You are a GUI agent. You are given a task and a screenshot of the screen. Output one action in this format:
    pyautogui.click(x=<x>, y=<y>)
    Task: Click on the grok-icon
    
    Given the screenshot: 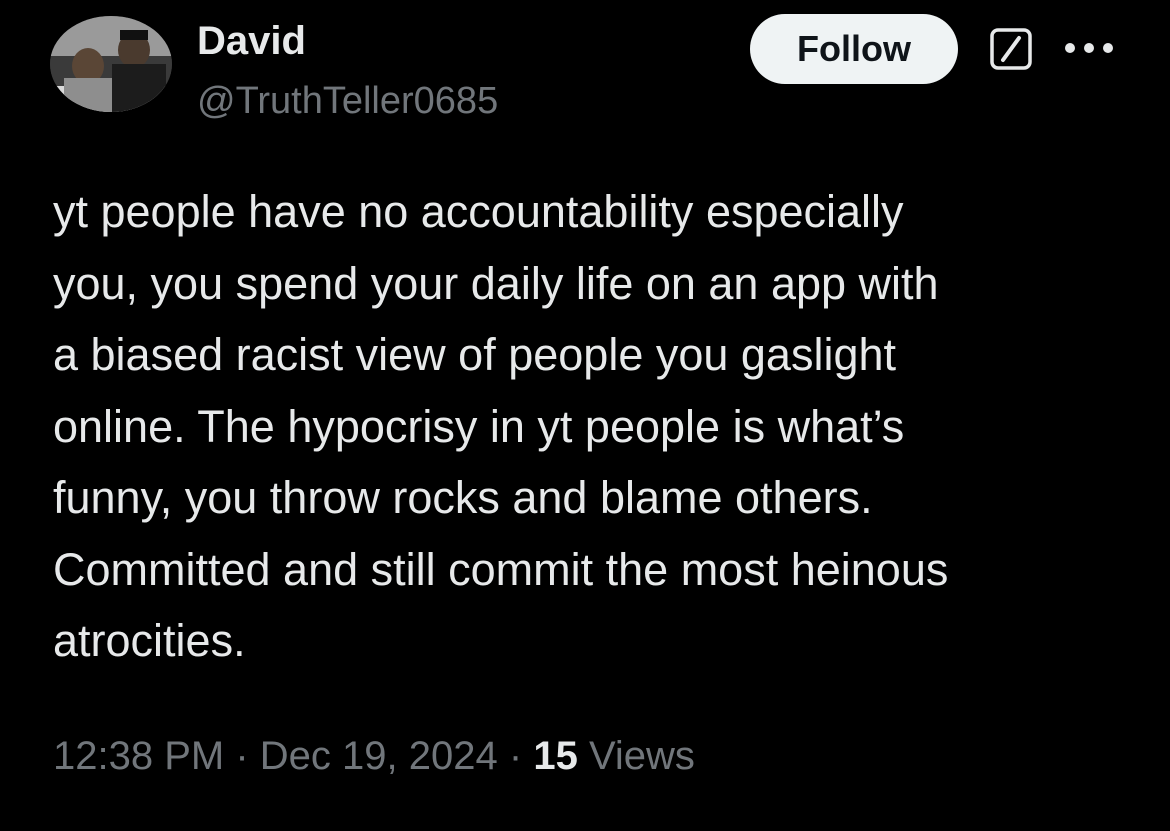 What is the action you would take?
    pyautogui.click(x=1011, y=49)
    